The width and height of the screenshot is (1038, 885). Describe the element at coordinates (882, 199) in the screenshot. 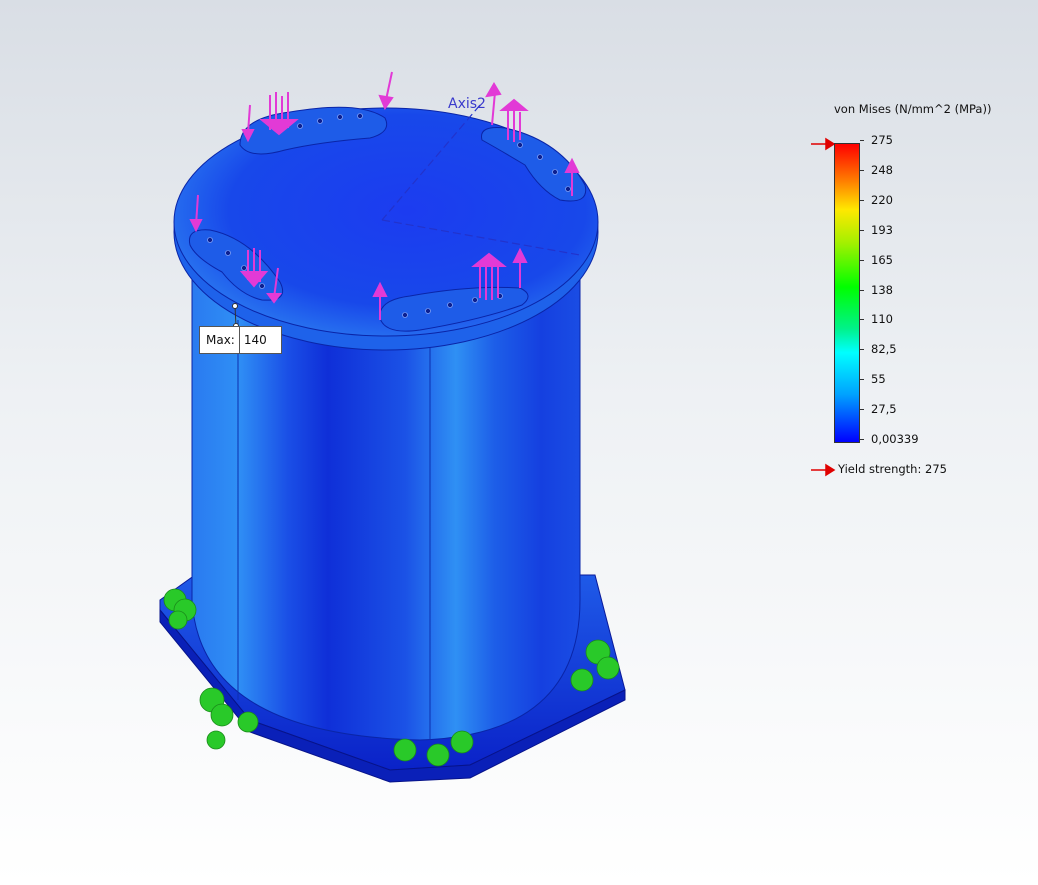

I see `colorbar-tick-label: 220` at that location.